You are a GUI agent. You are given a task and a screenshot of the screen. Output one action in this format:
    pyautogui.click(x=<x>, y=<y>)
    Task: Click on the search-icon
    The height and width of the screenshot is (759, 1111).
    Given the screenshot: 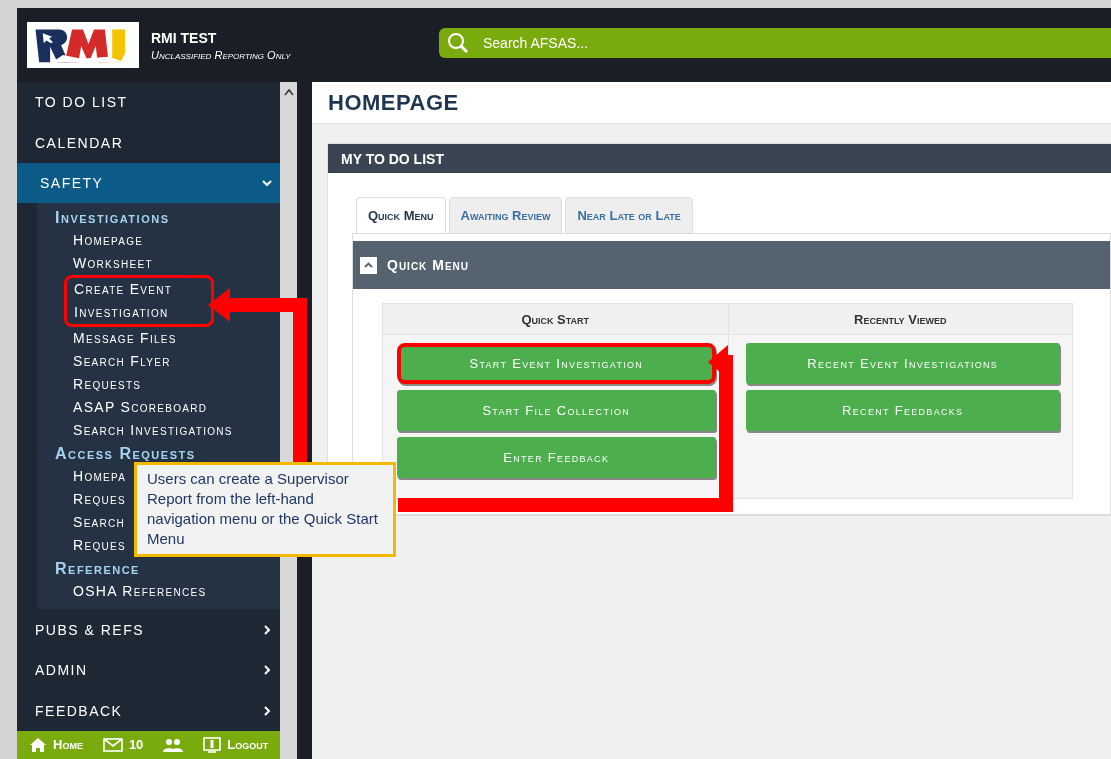 What is the action you would take?
    pyautogui.click(x=458, y=43)
    